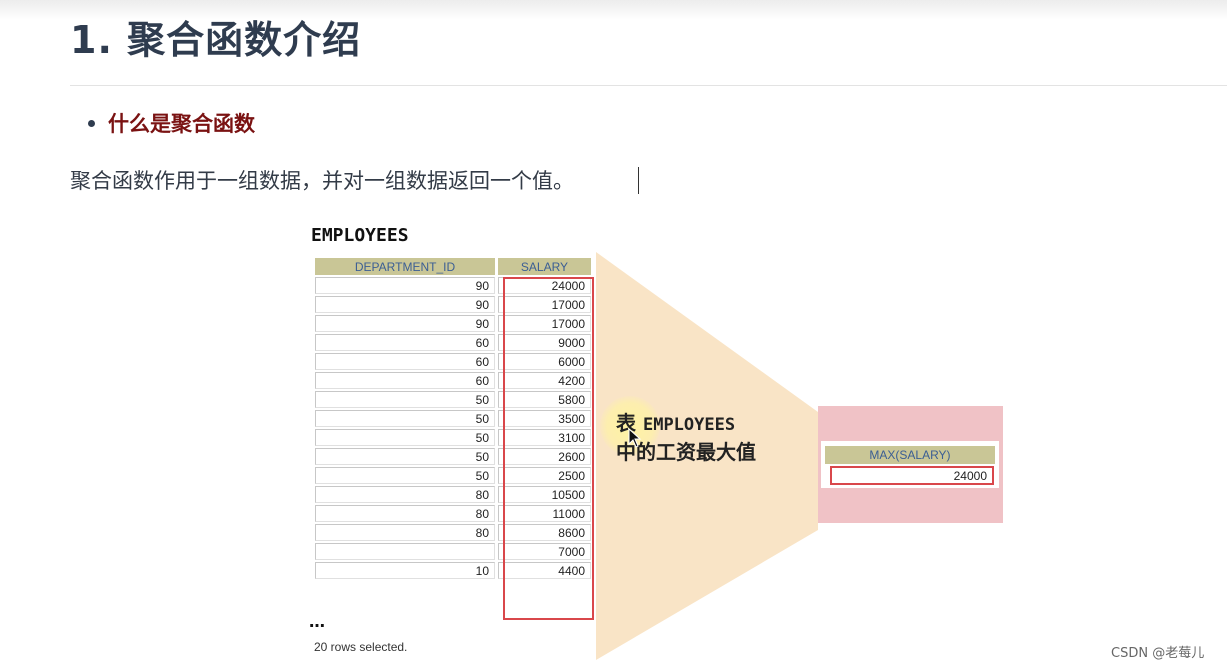  I want to click on bullet-dot-icon, so click(91, 123).